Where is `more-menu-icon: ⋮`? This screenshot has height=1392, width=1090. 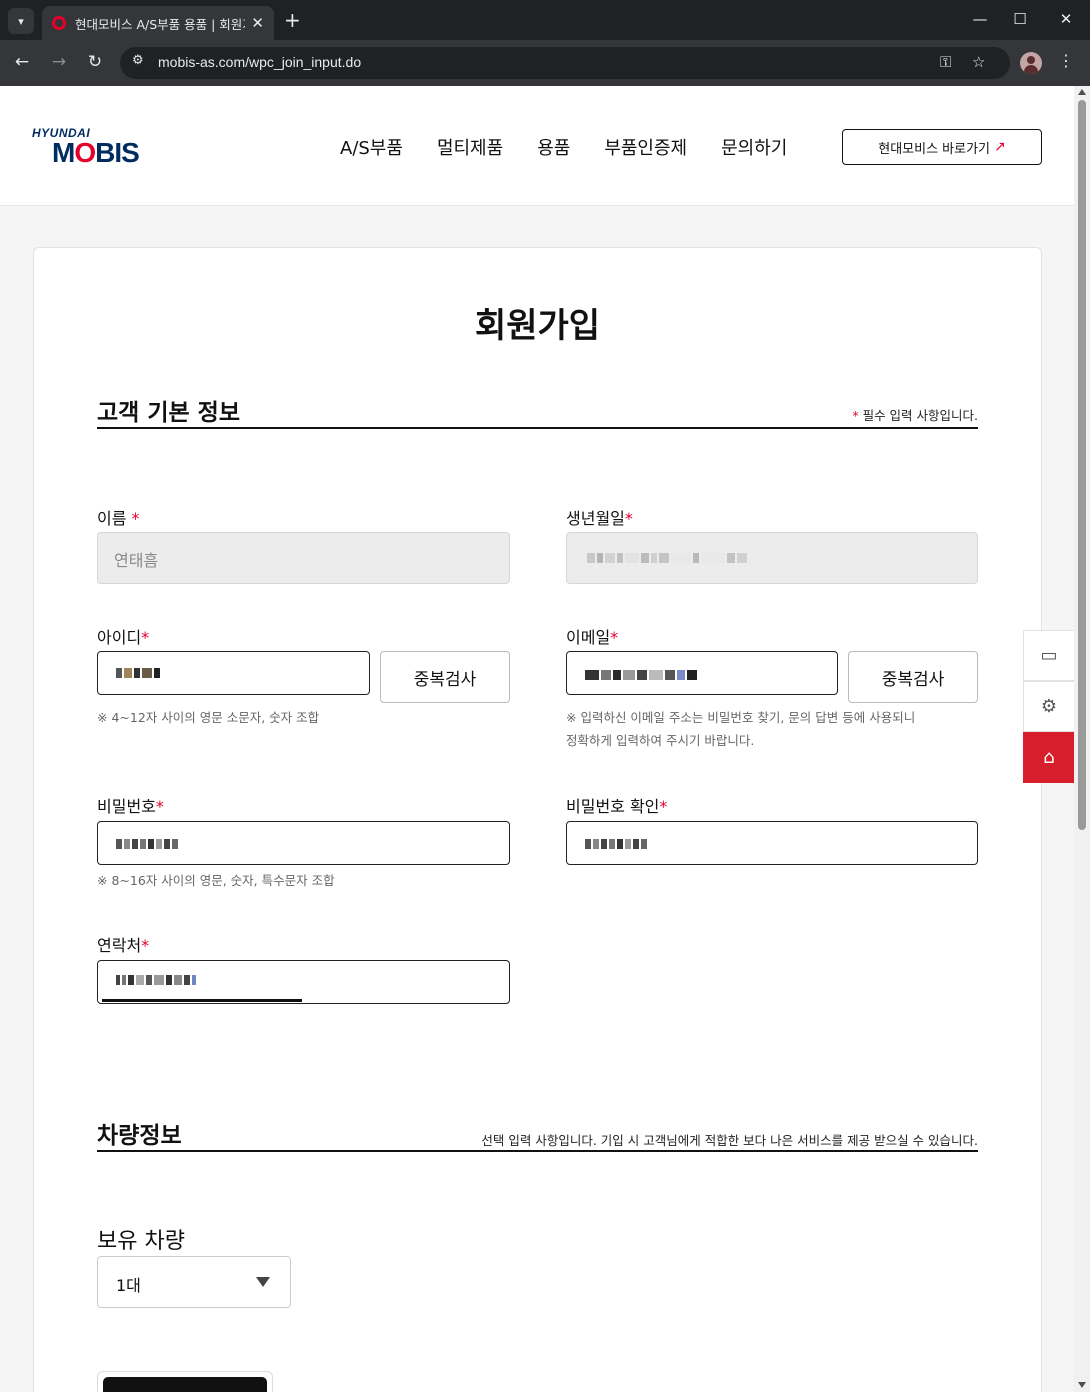
more-menu-icon: ⋮ is located at coordinates (1066, 60).